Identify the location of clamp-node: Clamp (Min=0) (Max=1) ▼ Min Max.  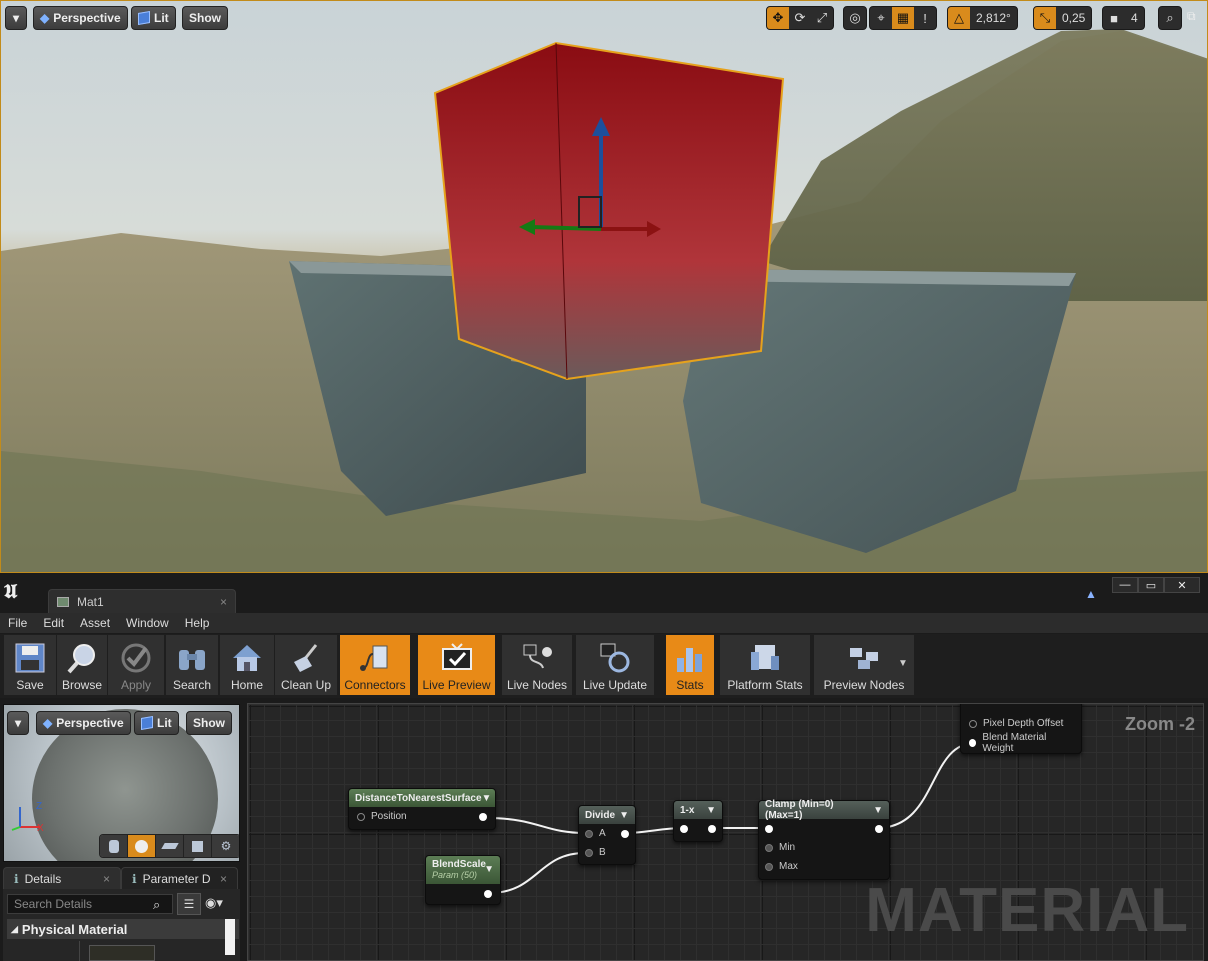
(824, 839).